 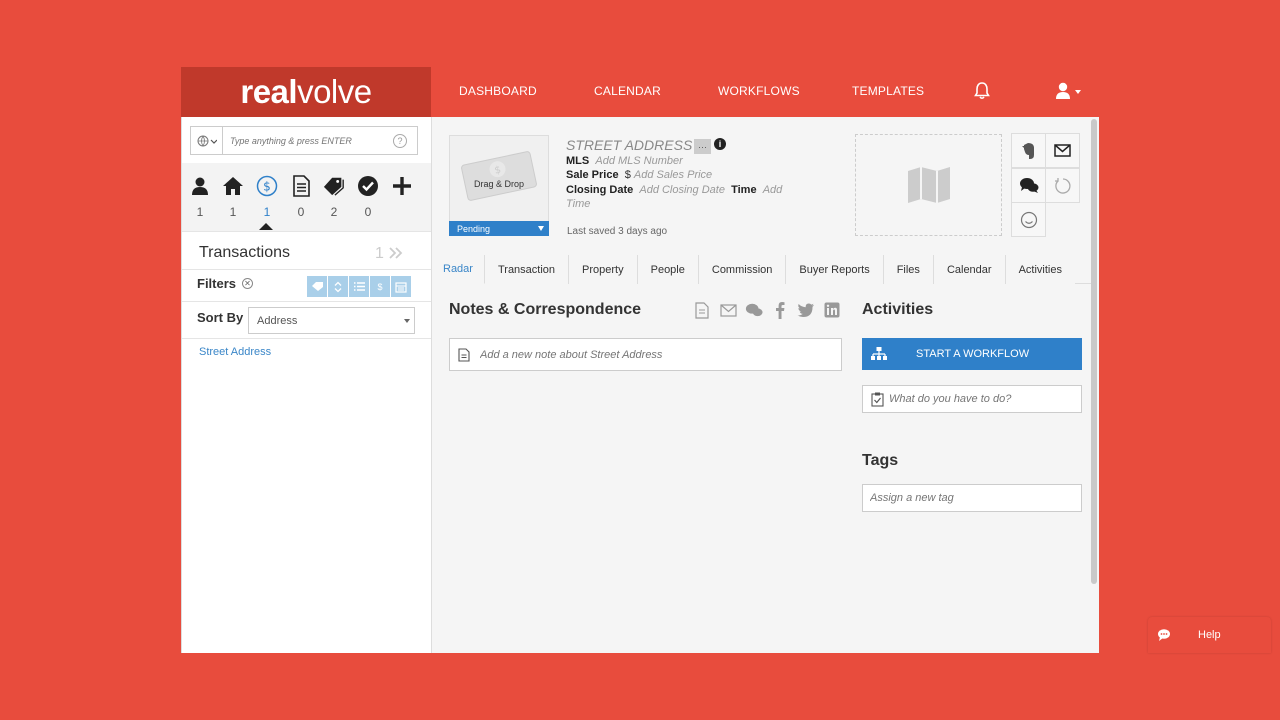 What do you see at coordinates (806, 310) in the screenshot?
I see `twitter-icon` at bounding box center [806, 310].